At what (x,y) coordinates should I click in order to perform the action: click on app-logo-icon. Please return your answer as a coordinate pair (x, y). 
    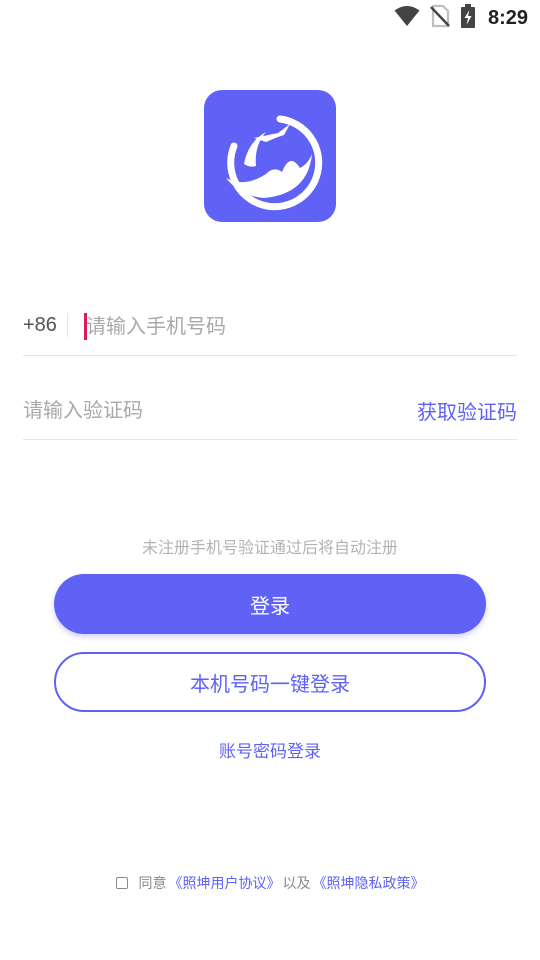
    Looking at the image, I should click on (274, 163).